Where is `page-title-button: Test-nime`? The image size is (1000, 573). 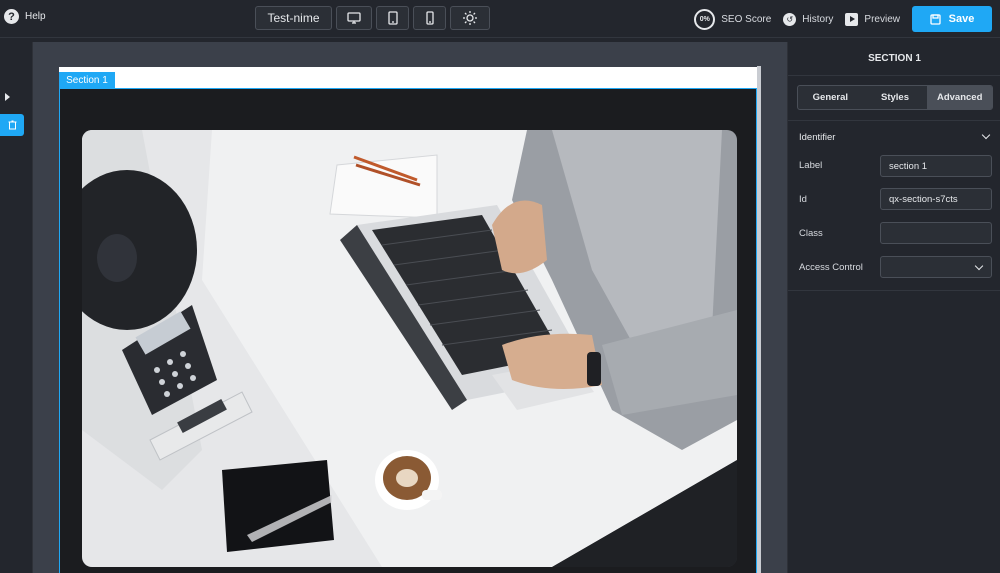
page-title-button: Test-nime is located at coordinates (293, 18).